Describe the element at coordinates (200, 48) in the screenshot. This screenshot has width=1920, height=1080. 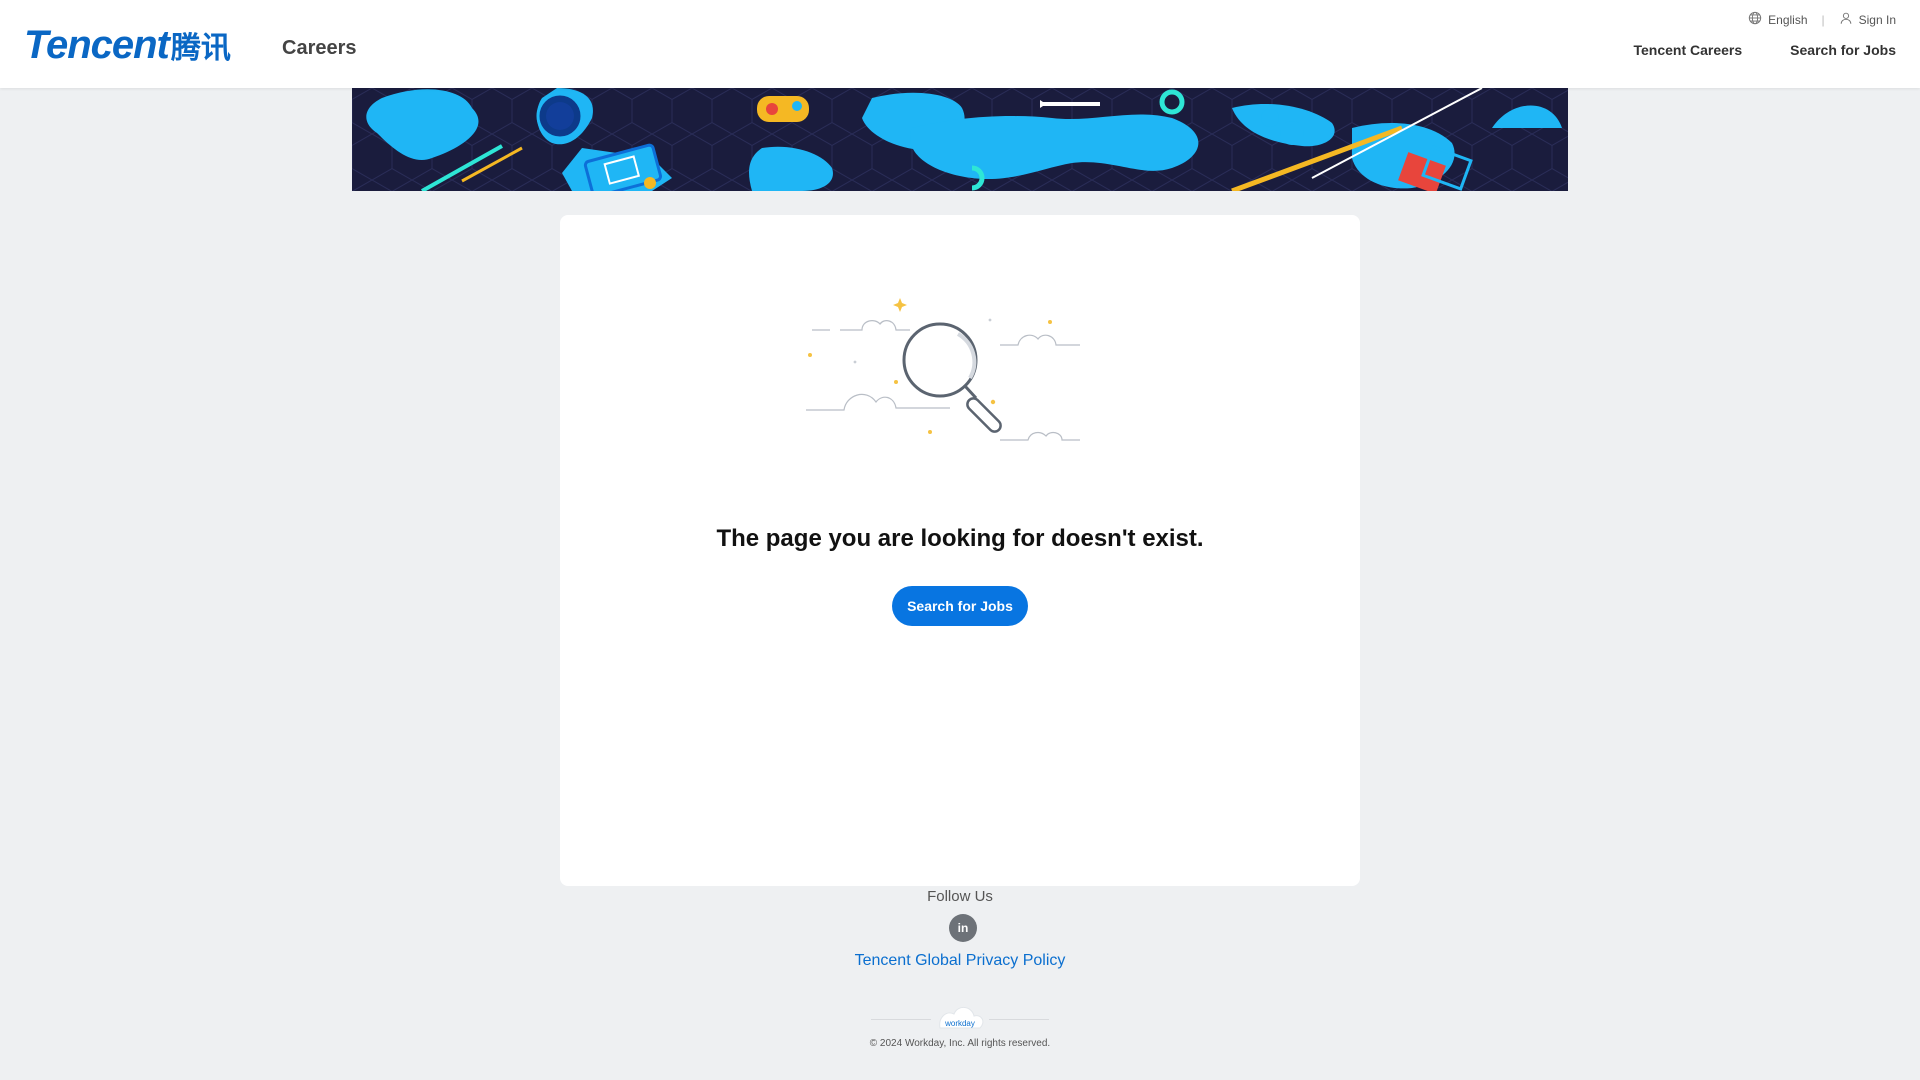
I see `logo-chinese-text: 腾讯` at that location.